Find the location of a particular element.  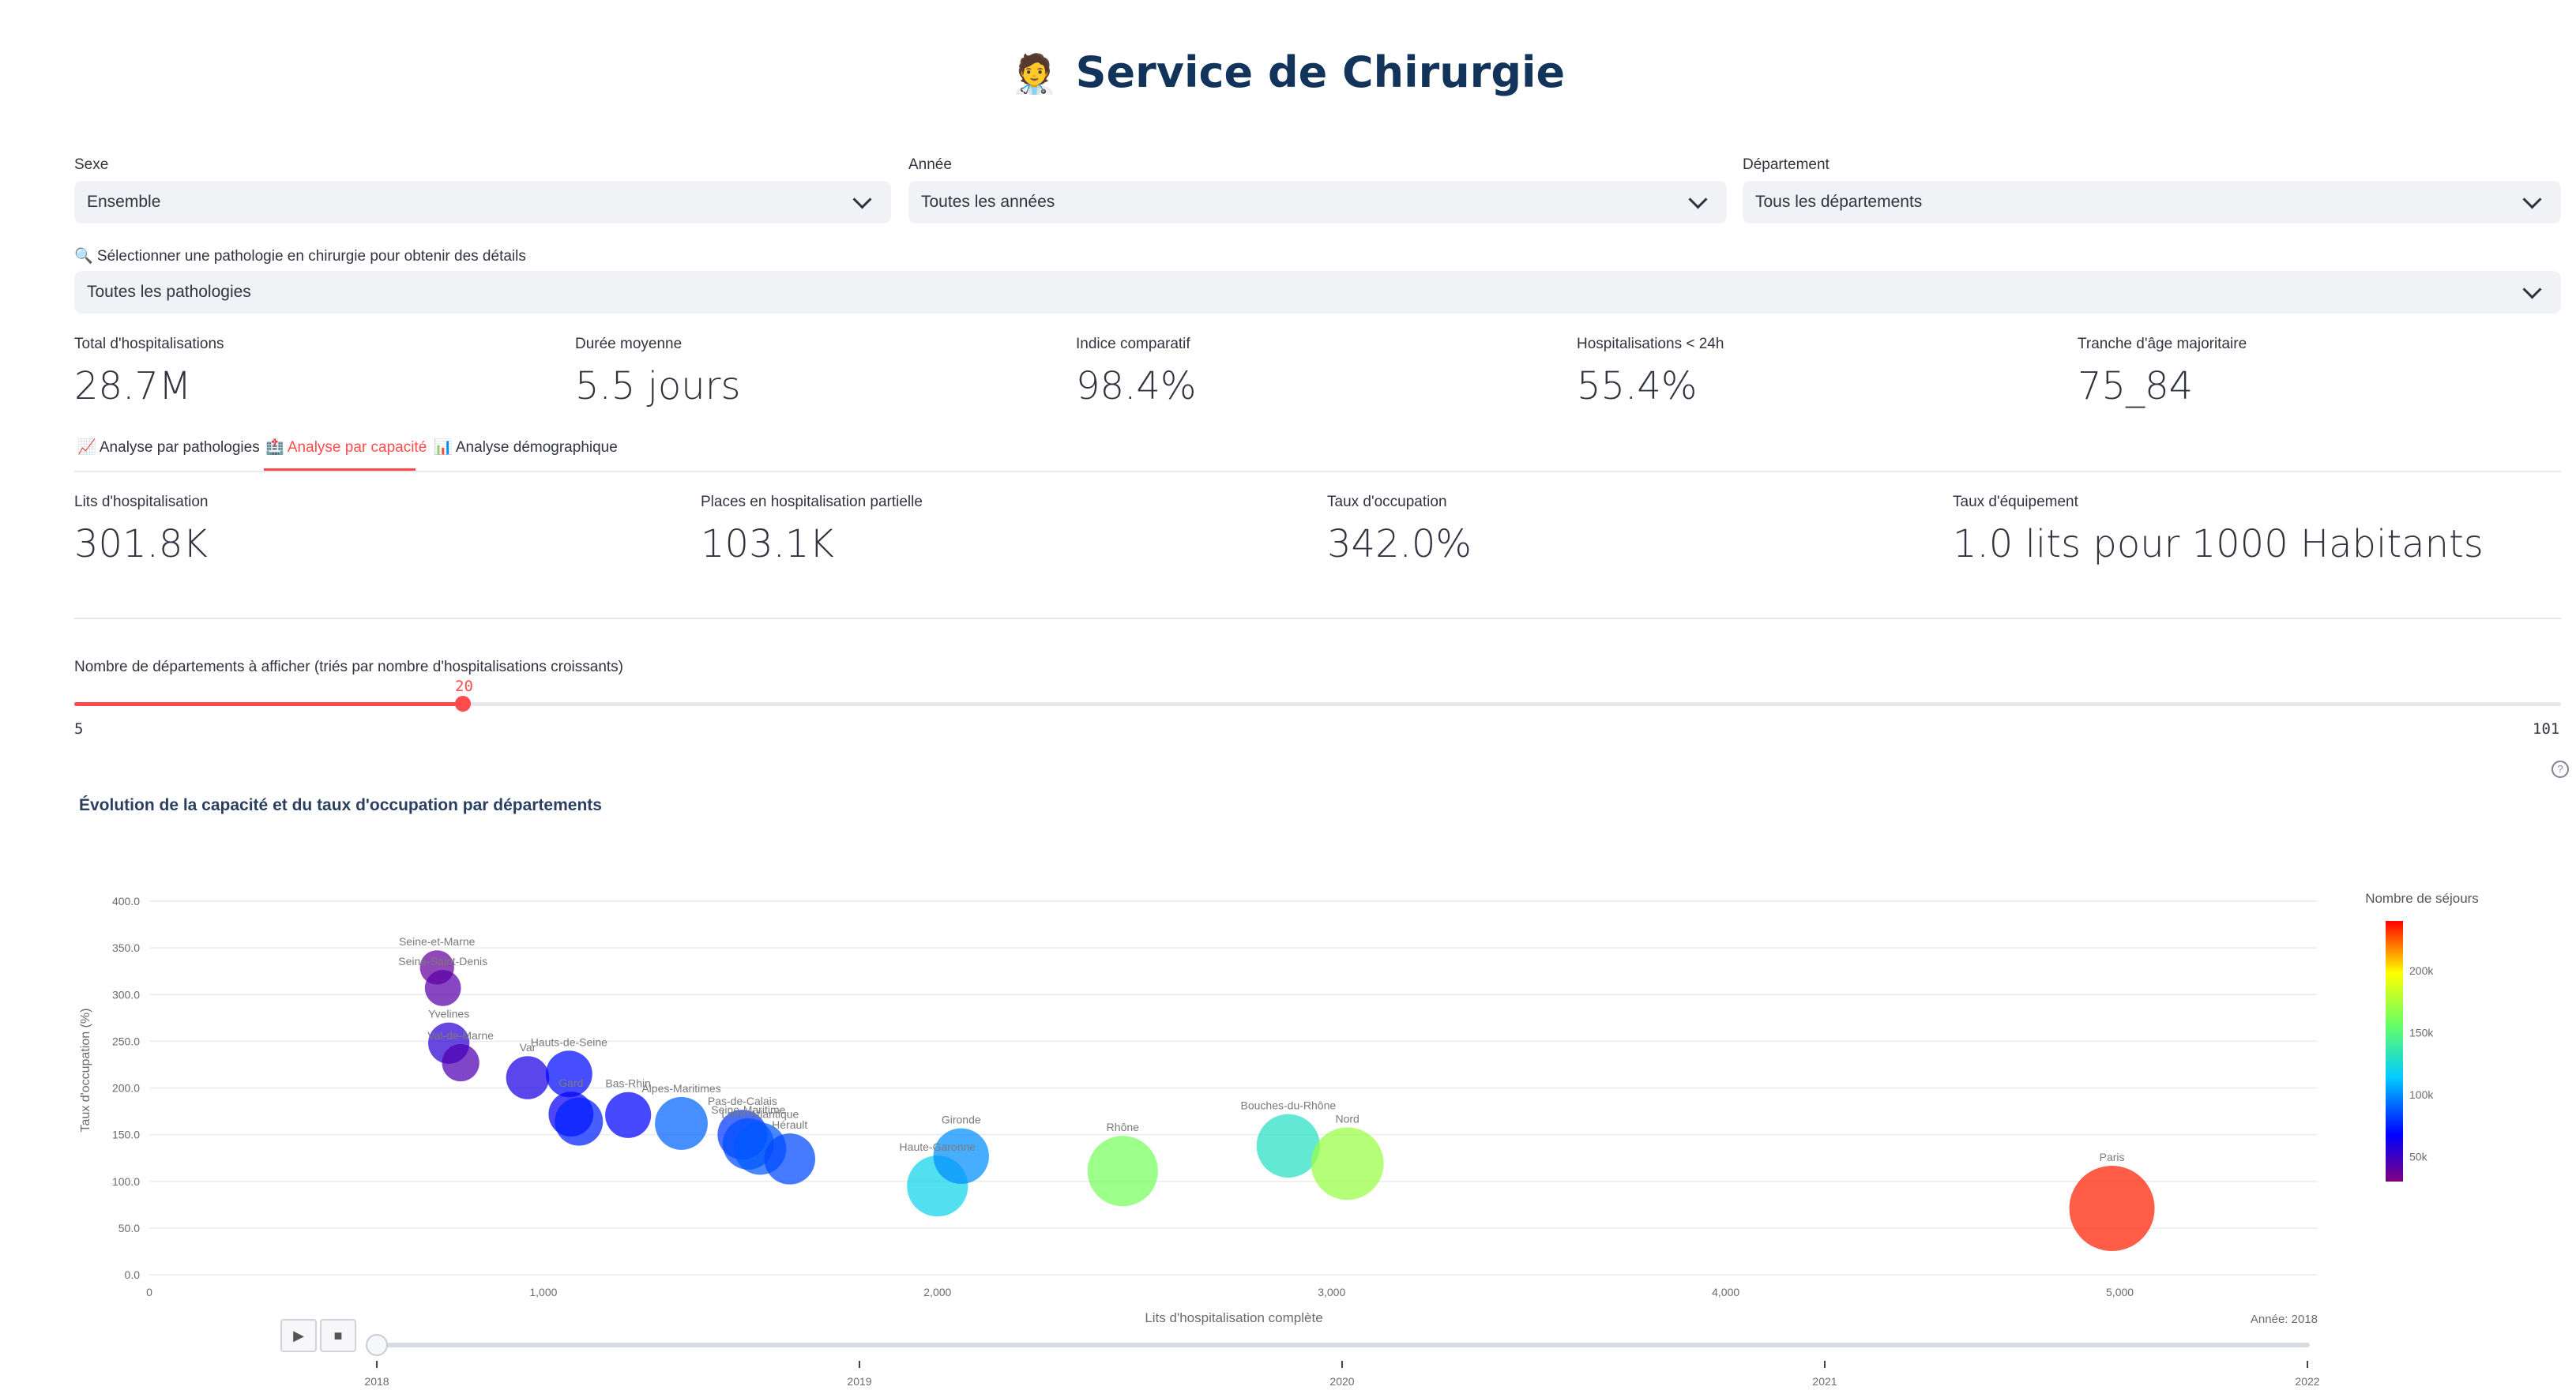

x-tick-label: 5,000 is located at coordinates (2120, 1292).